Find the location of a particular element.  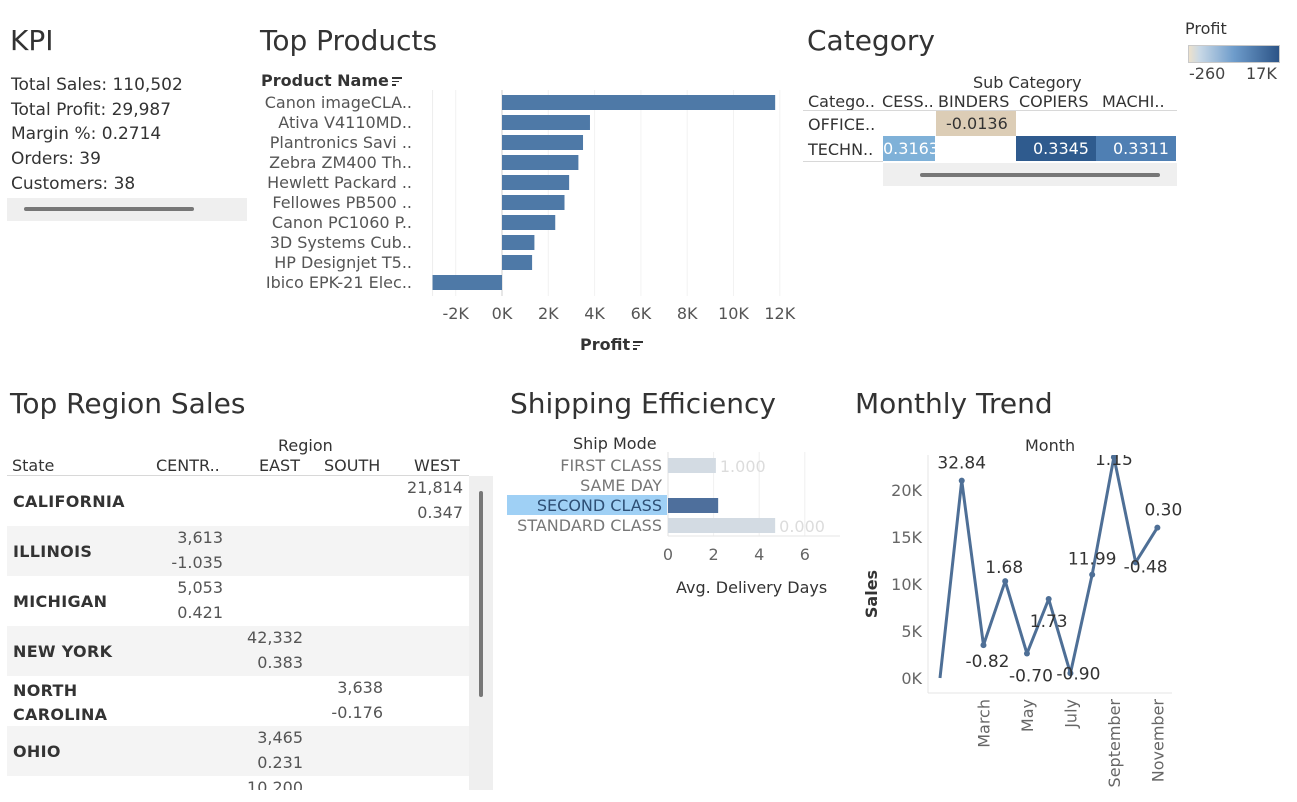

region-col-east: EAST is located at coordinates (279, 465).